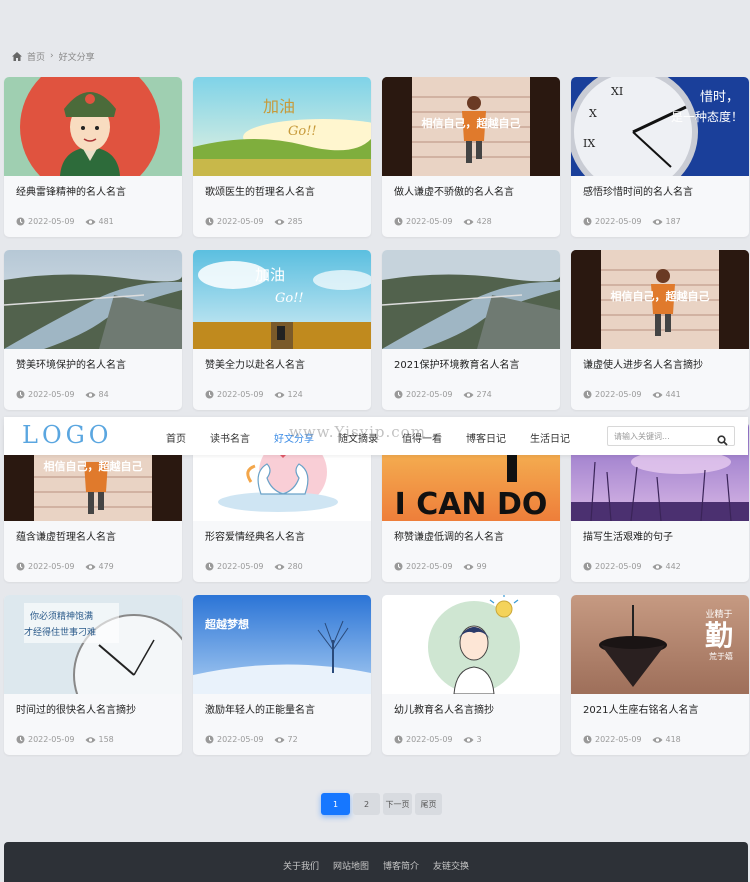 This screenshot has width=750, height=882. I want to click on thumbnail-cheer-runner: 加油 Go!!, so click(282, 299).